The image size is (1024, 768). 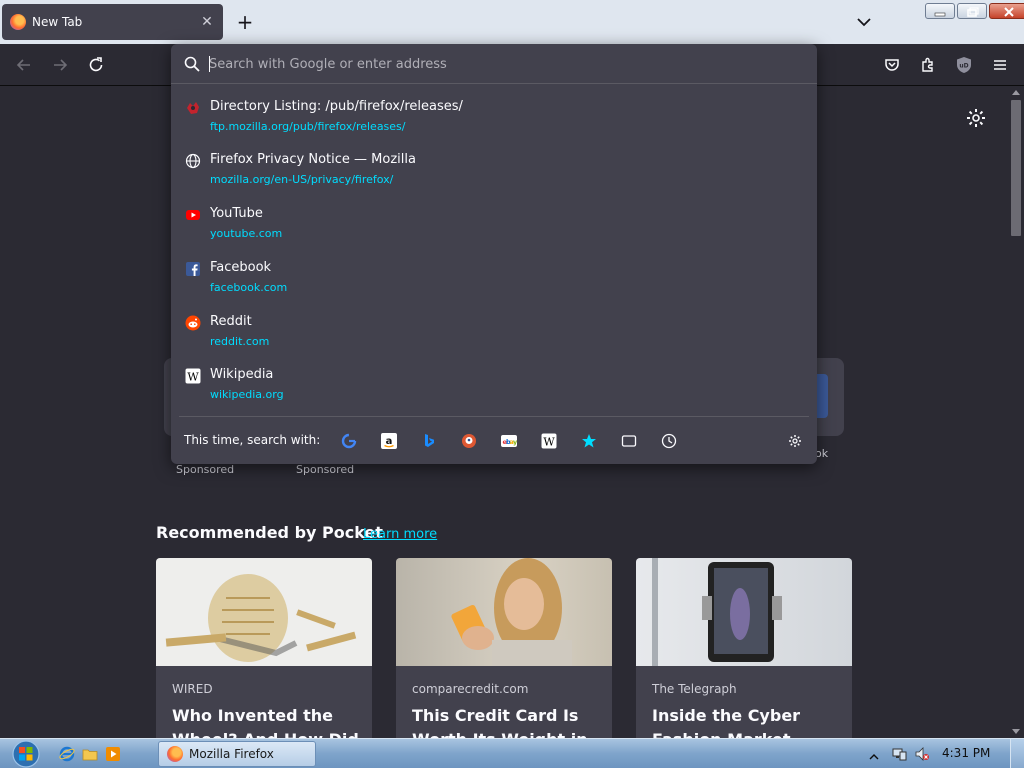 I want to click on tab-new-tab: New Tab ✕, so click(x=112, y=22).